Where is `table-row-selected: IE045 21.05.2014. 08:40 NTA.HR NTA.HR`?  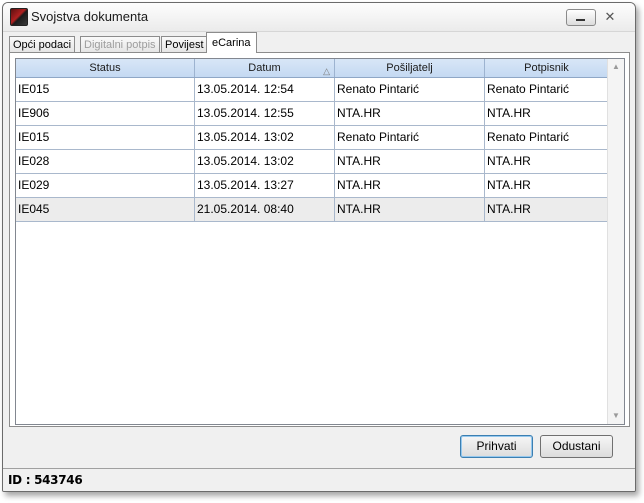
table-row-selected: IE045 21.05.2014. 08:40 NTA.HR NTA.HR is located at coordinates (312, 210).